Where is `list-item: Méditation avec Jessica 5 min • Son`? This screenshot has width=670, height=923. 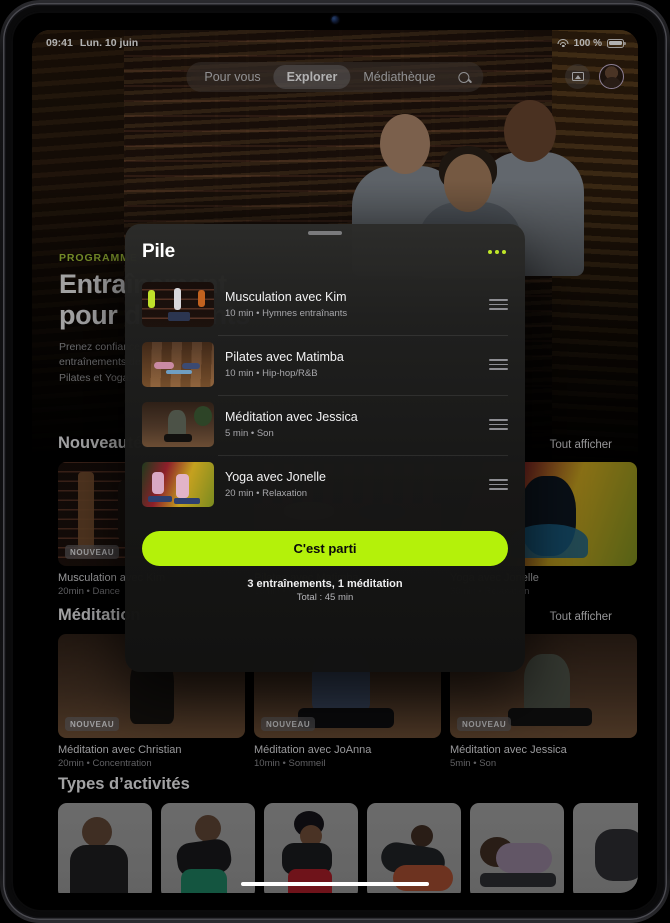 list-item: Méditation avec Jessica 5 min • Son is located at coordinates (325, 425).